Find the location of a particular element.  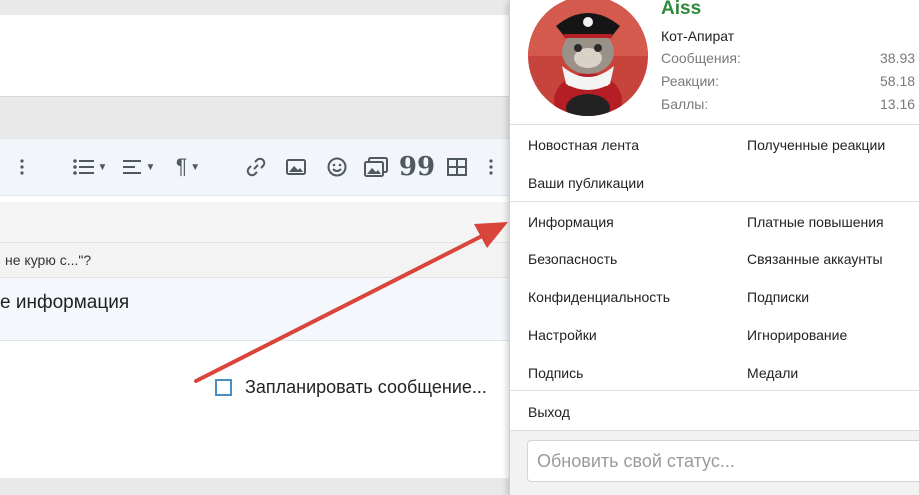

info-text: е информация is located at coordinates (65, 302).